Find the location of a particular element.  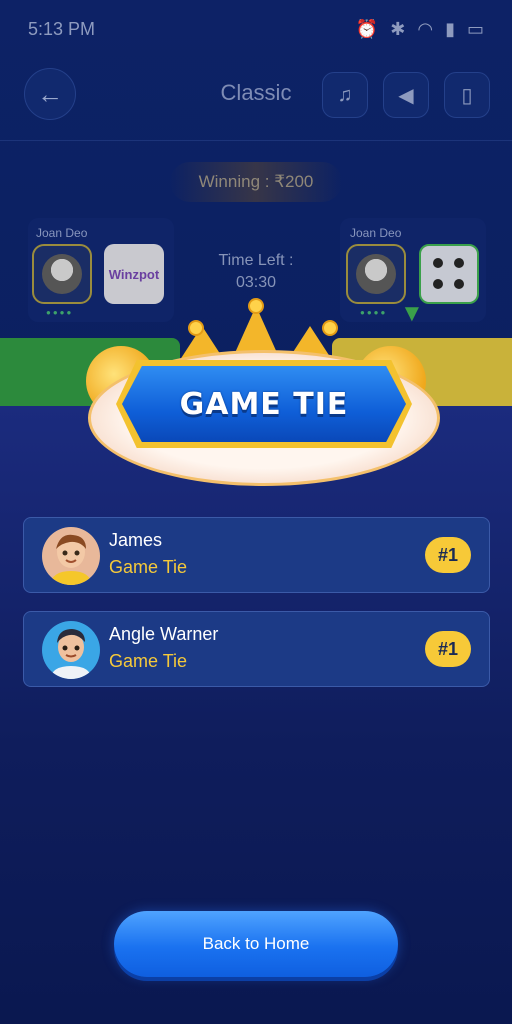

status-icons: ⏰ ✱ ◠ ▮ ▭ is located at coordinates (420, 29).